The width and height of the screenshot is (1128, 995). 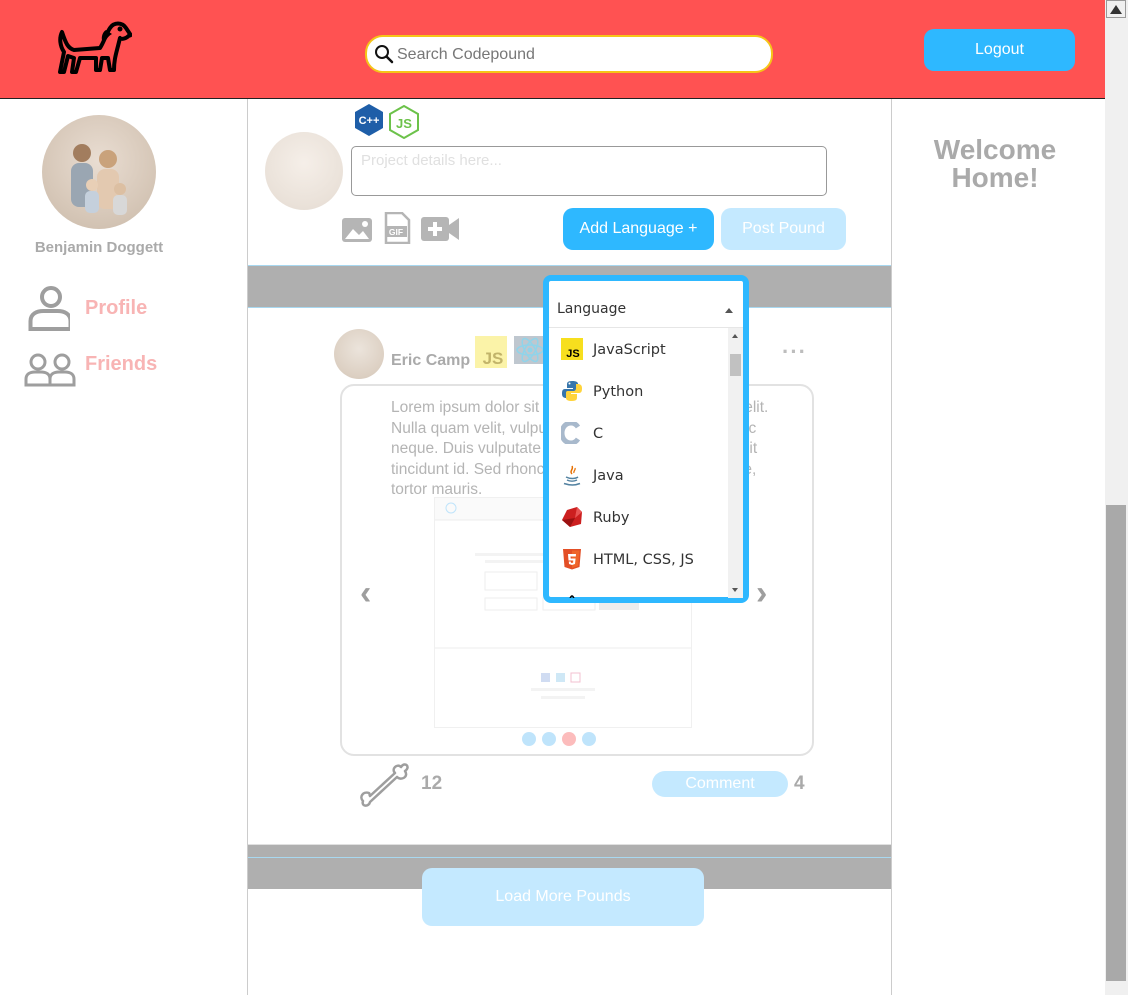 What do you see at coordinates (121, 364) in the screenshot?
I see `sidebar-item-label: Friends` at bounding box center [121, 364].